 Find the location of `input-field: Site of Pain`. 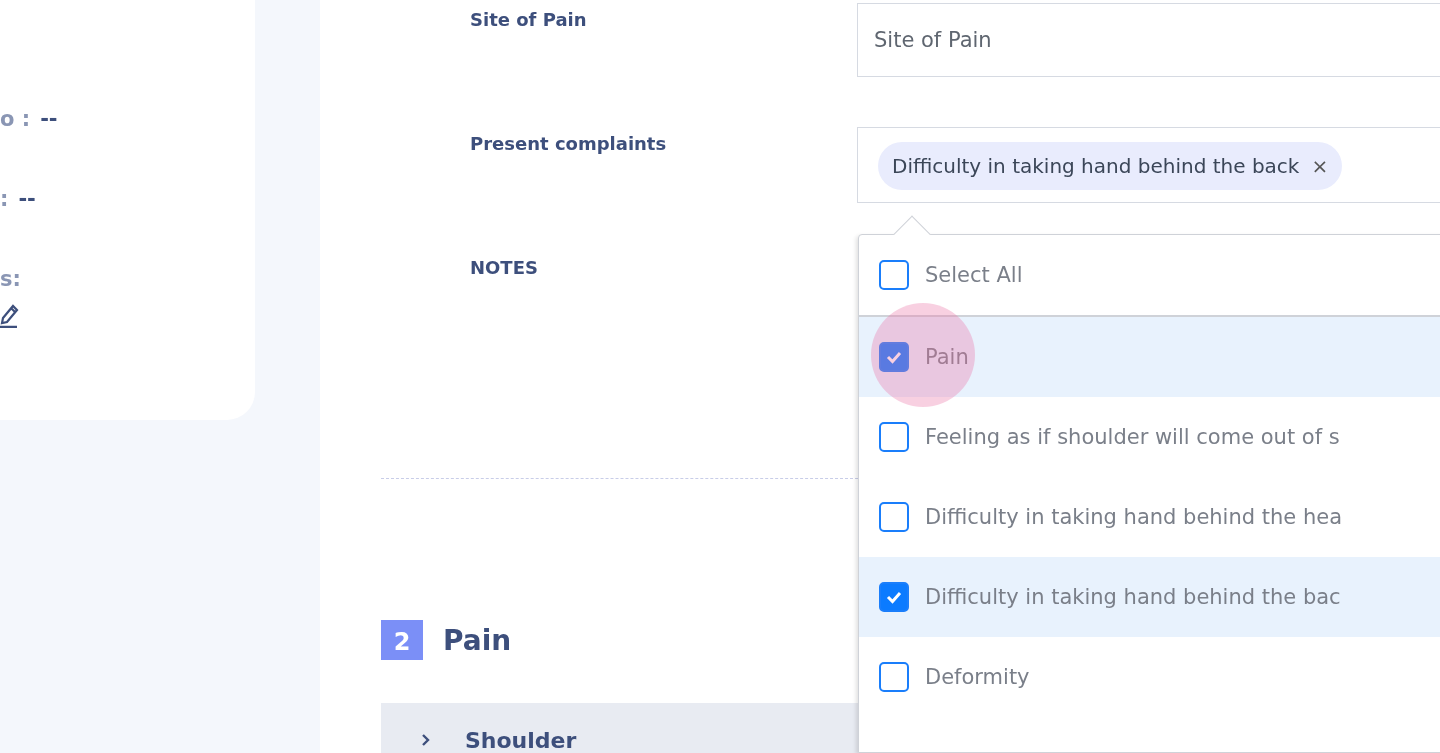

input-field: Site of Pain is located at coordinates (1148, 40).